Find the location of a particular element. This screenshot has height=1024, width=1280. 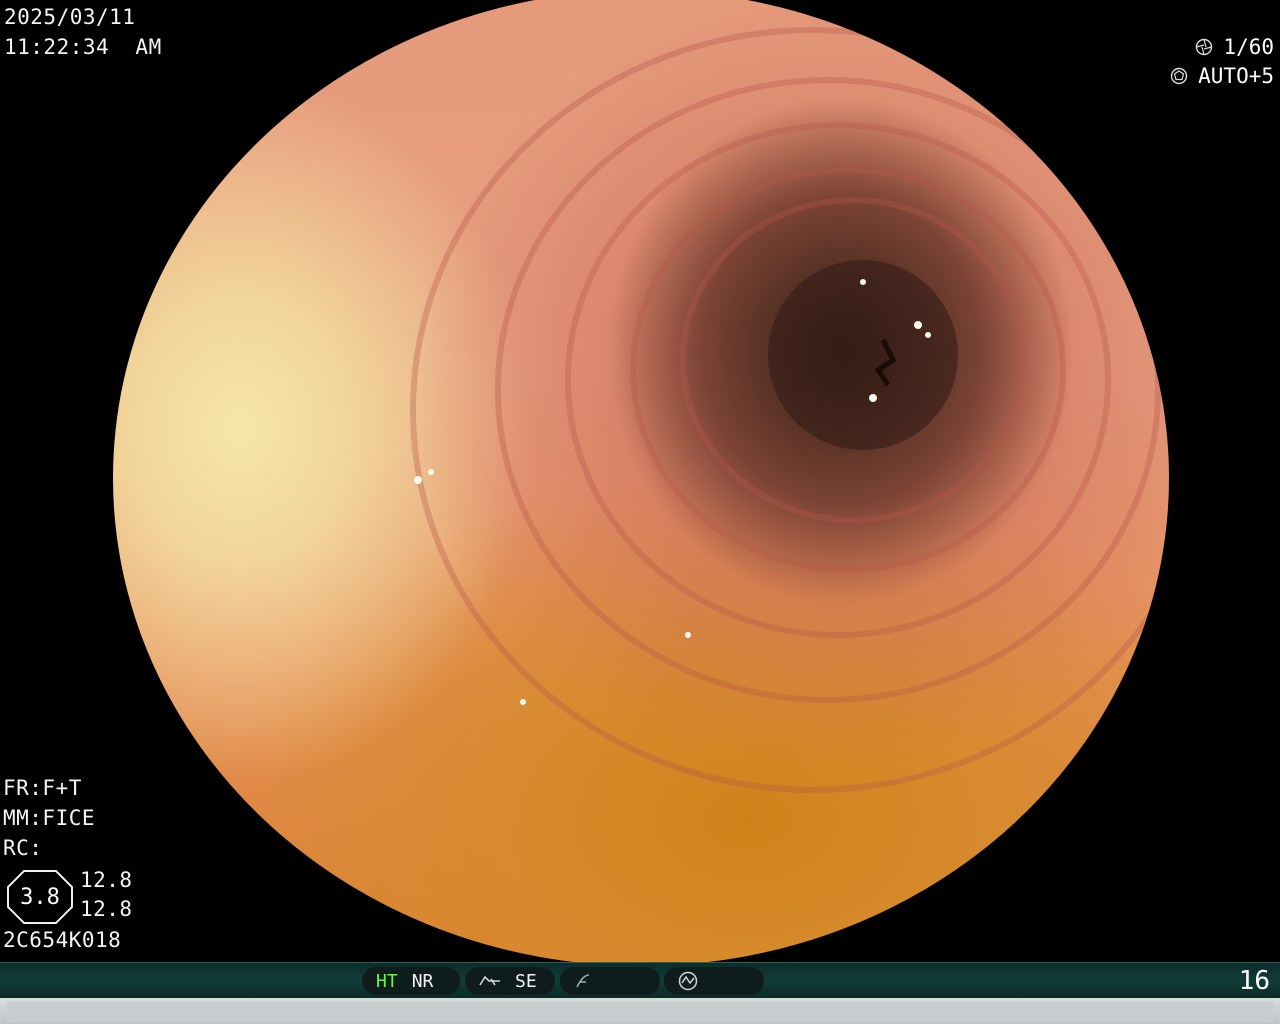

shutter-icon is located at coordinates (1204, 47).